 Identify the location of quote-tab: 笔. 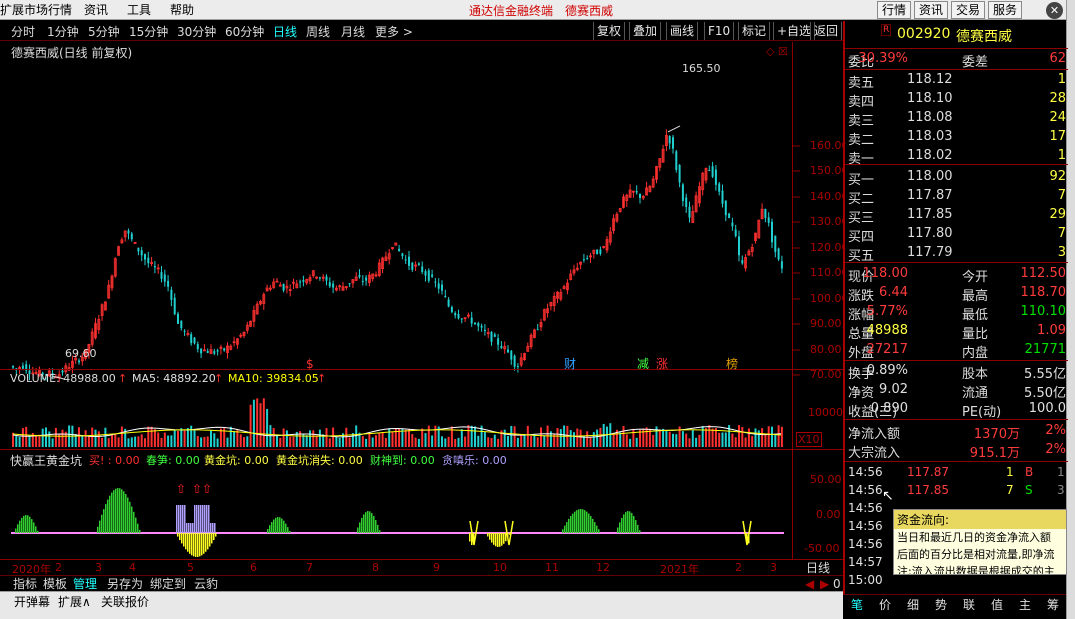
(857, 604).